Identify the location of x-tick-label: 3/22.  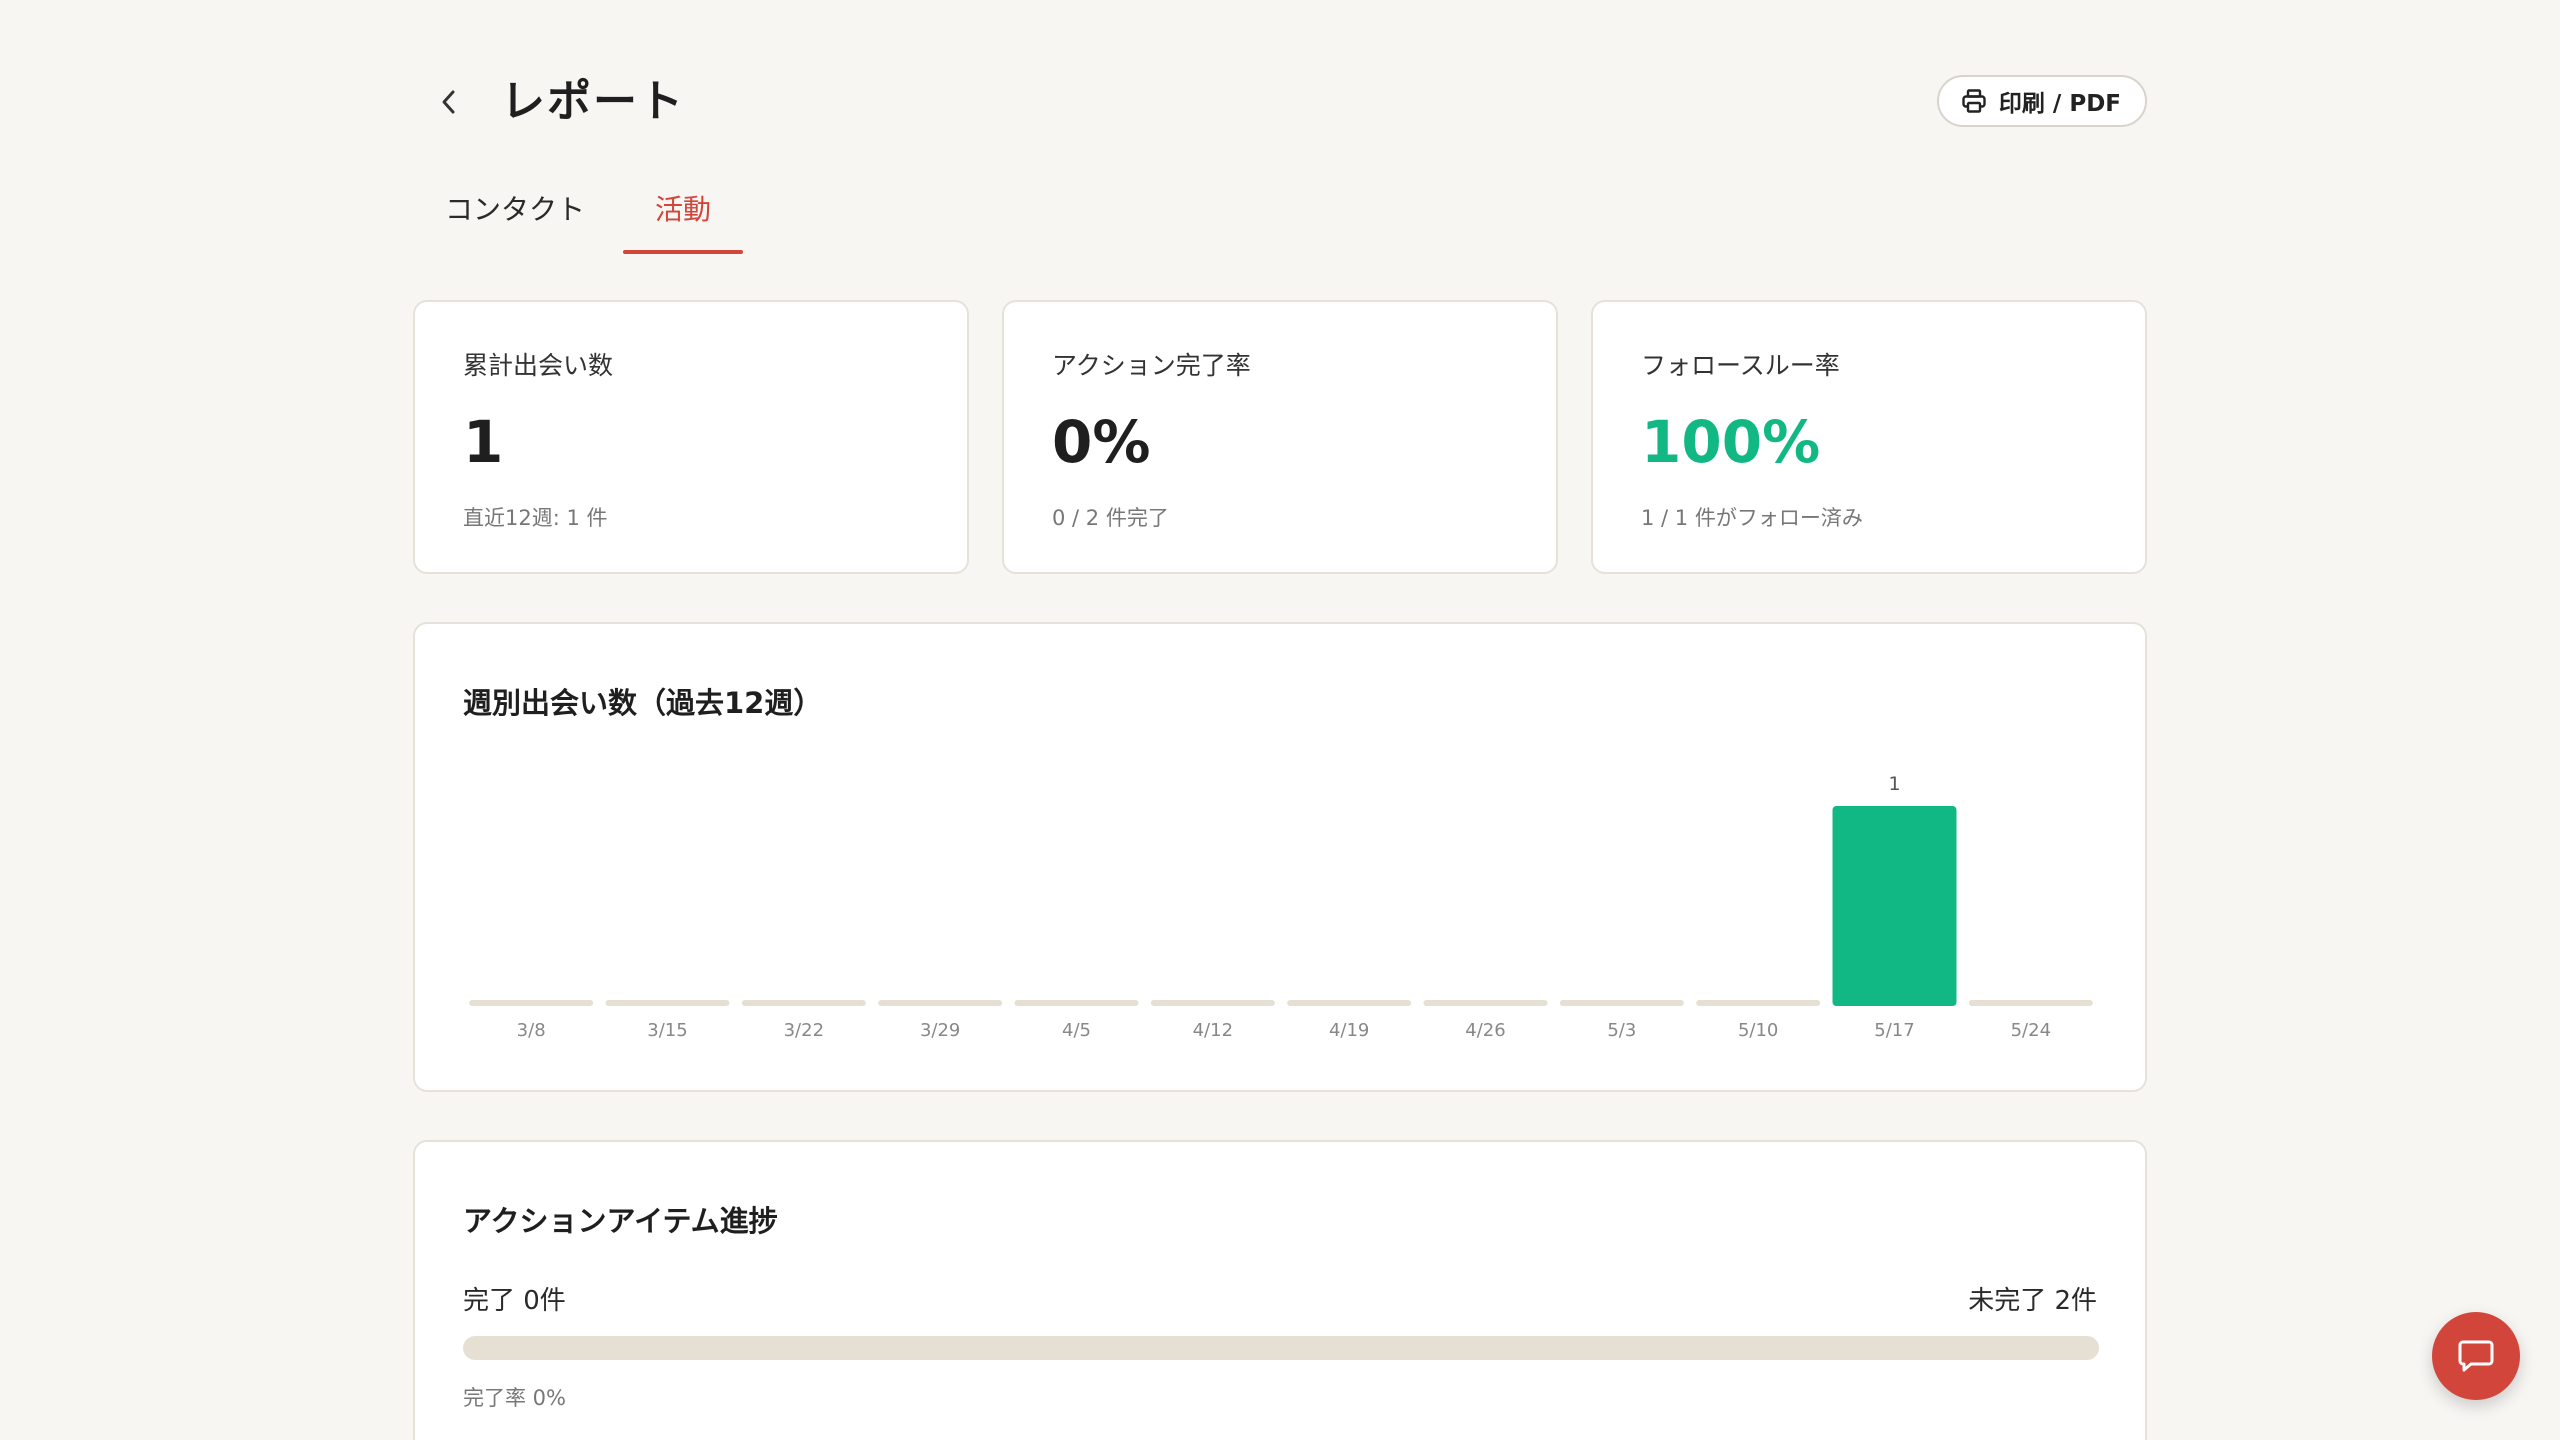
(804, 1030).